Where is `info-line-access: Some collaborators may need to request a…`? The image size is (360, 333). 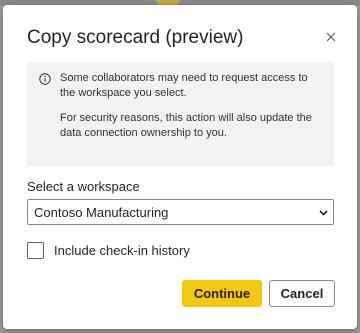 info-line-access: Some collaborators may need to request a… is located at coordinates (184, 85).